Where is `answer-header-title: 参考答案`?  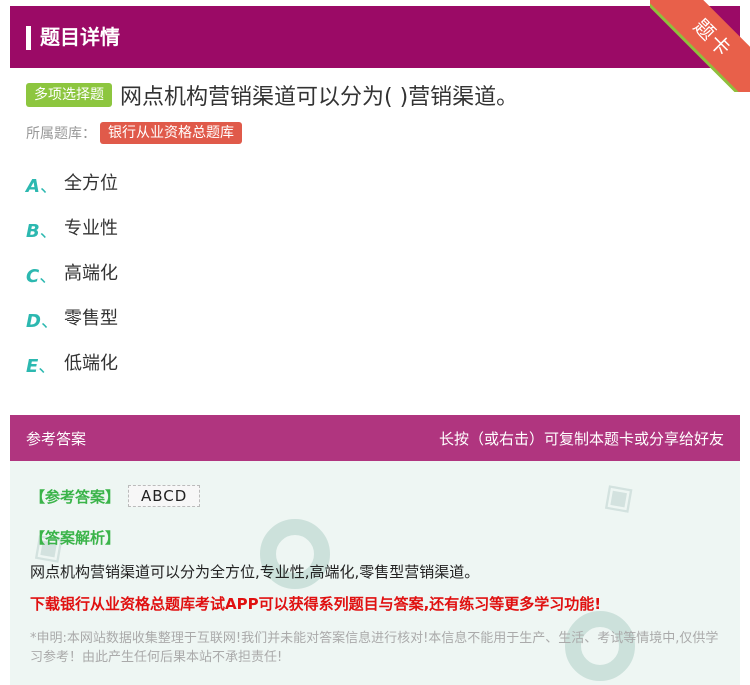 answer-header-title: 参考答案 is located at coordinates (56, 439).